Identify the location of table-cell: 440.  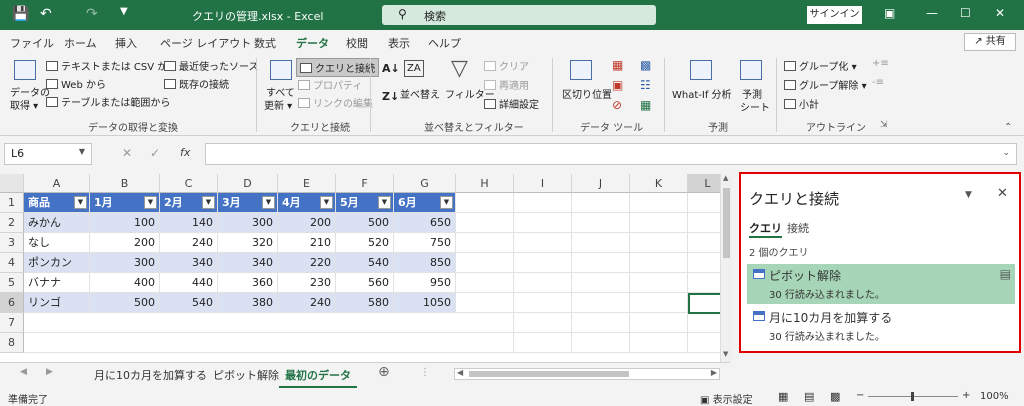
(189, 283).